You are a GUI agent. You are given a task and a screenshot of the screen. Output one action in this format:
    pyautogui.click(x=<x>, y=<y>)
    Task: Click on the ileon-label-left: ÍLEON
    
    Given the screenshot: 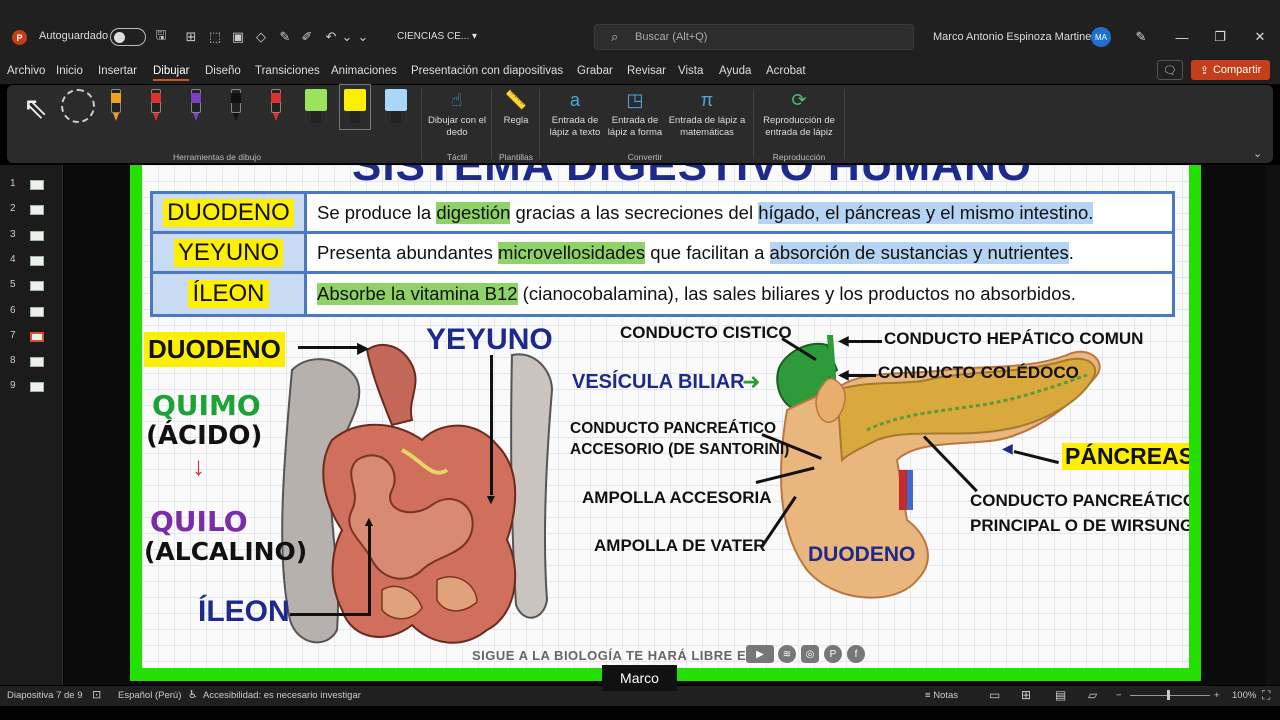 What is the action you would take?
    pyautogui.click(x=244, y=611)
    